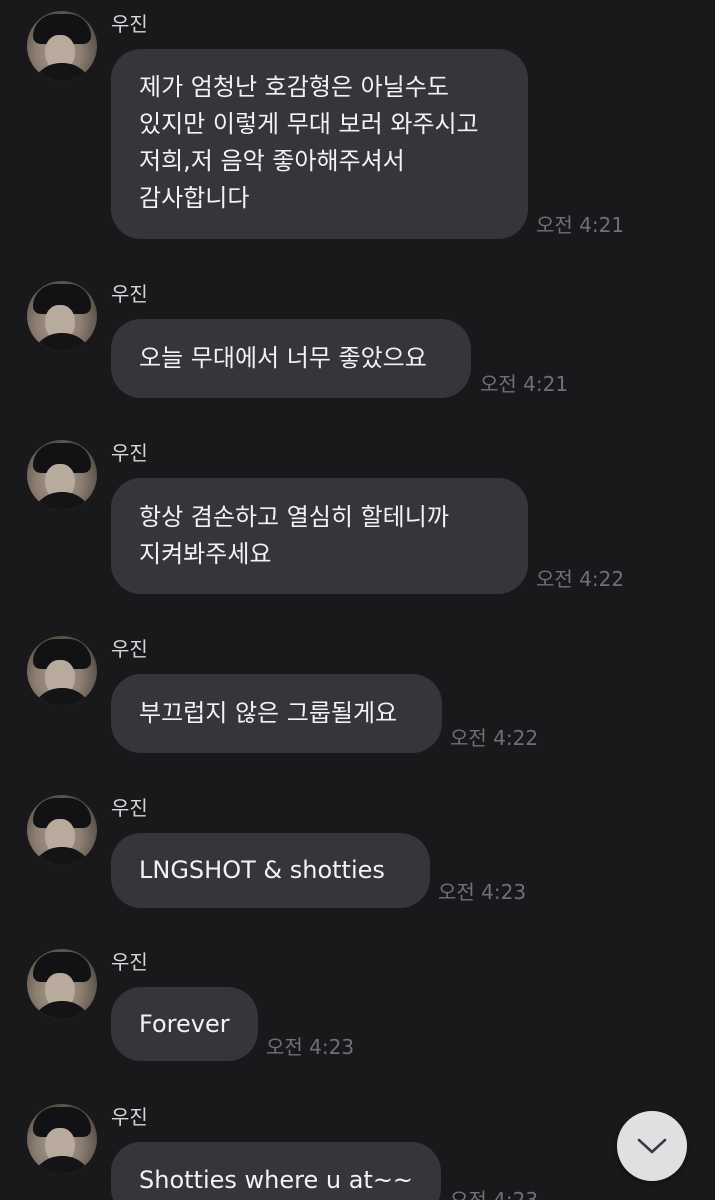 This screenshot has width=715, height=1200. I want to click on message-bubble: 항상 겸손하고 열심히 할테니까 지켜봐주세요, so click(319, 536).